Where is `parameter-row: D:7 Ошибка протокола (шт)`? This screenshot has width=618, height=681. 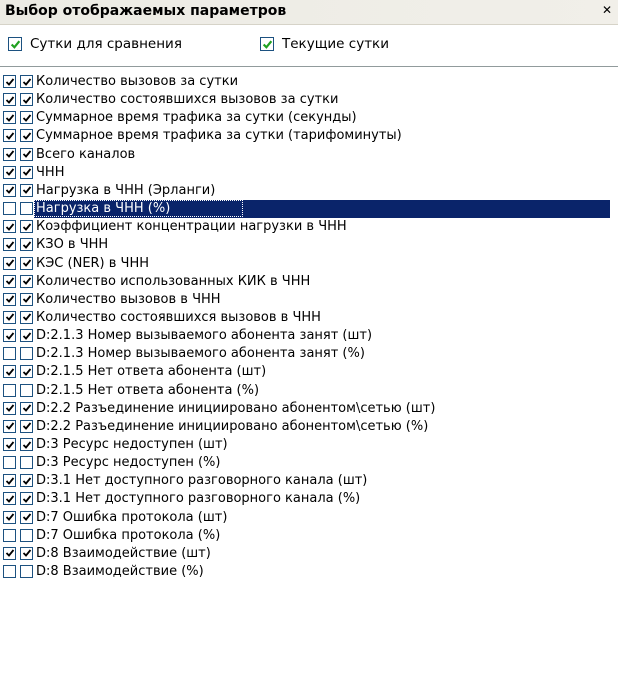 parameter-row: D:7 Ошибка протокола (шт) is located at coordinates (309, 518).